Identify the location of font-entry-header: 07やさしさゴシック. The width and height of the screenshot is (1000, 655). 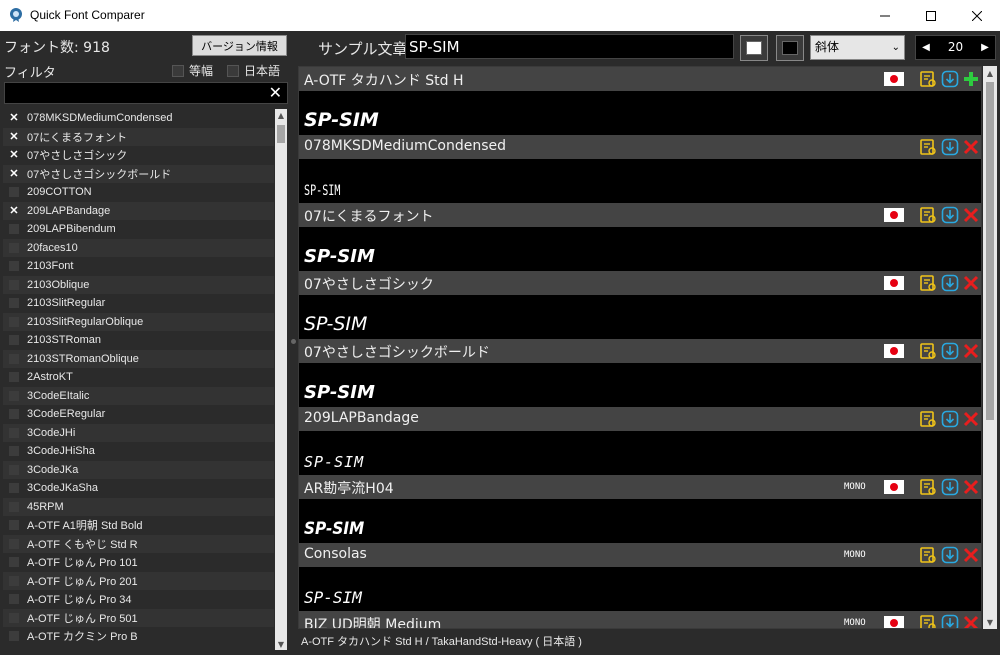
(640, 283).